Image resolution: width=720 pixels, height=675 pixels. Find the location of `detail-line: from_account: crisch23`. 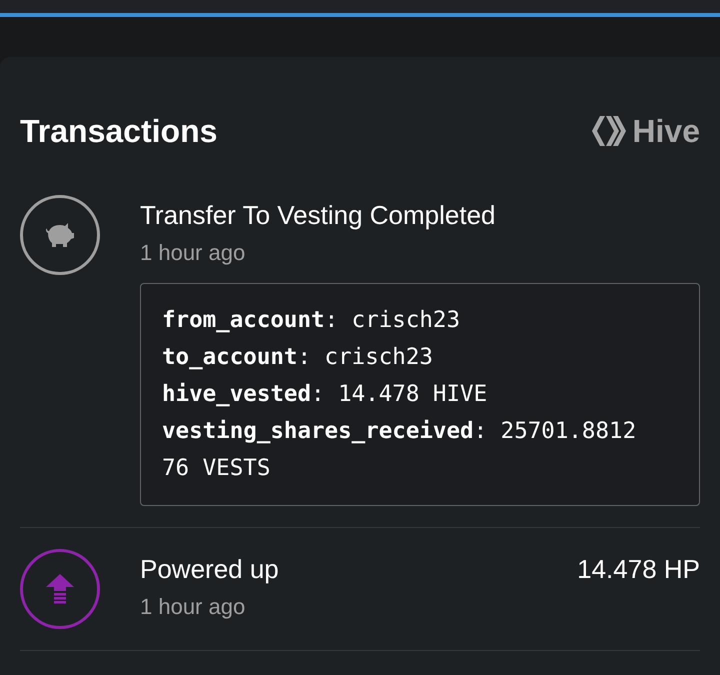

detail-line: from_account: crisch23 is located at coordinates (312, 320).